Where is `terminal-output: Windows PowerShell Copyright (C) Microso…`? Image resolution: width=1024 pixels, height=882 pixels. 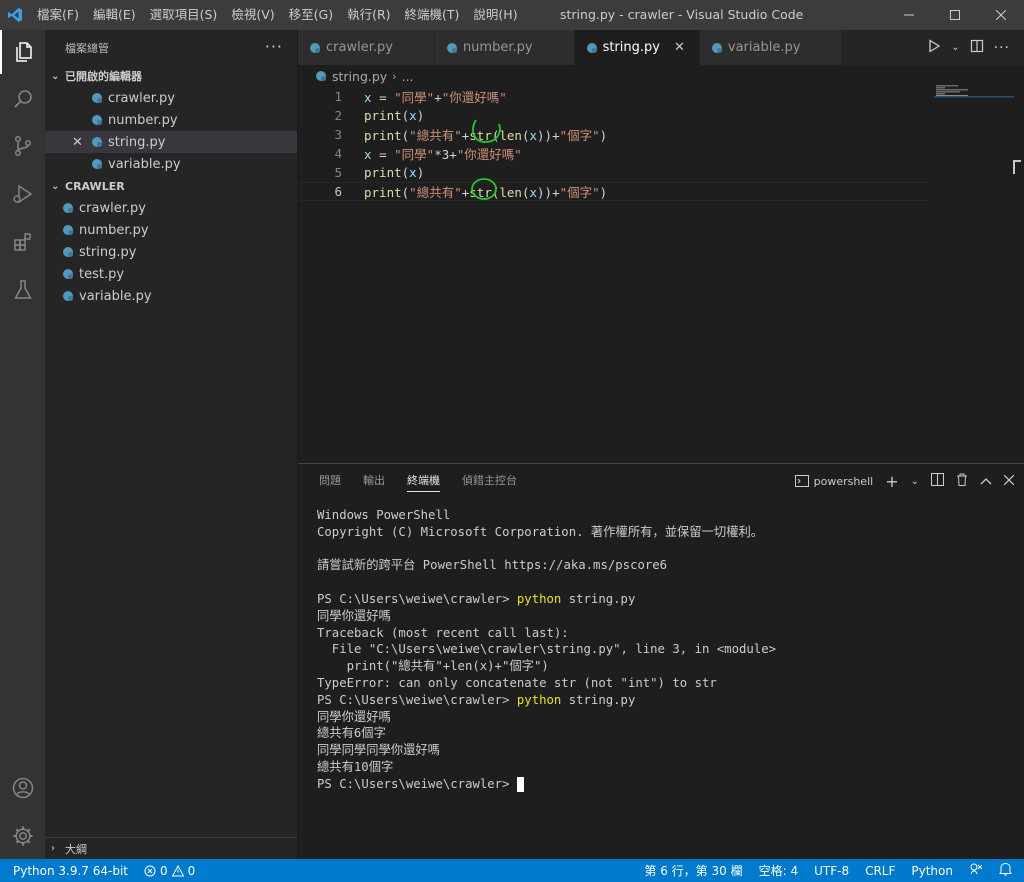
terminal-output: Windows PowerShell Copyright (C) Microso… is located at coordinates (546, 650).